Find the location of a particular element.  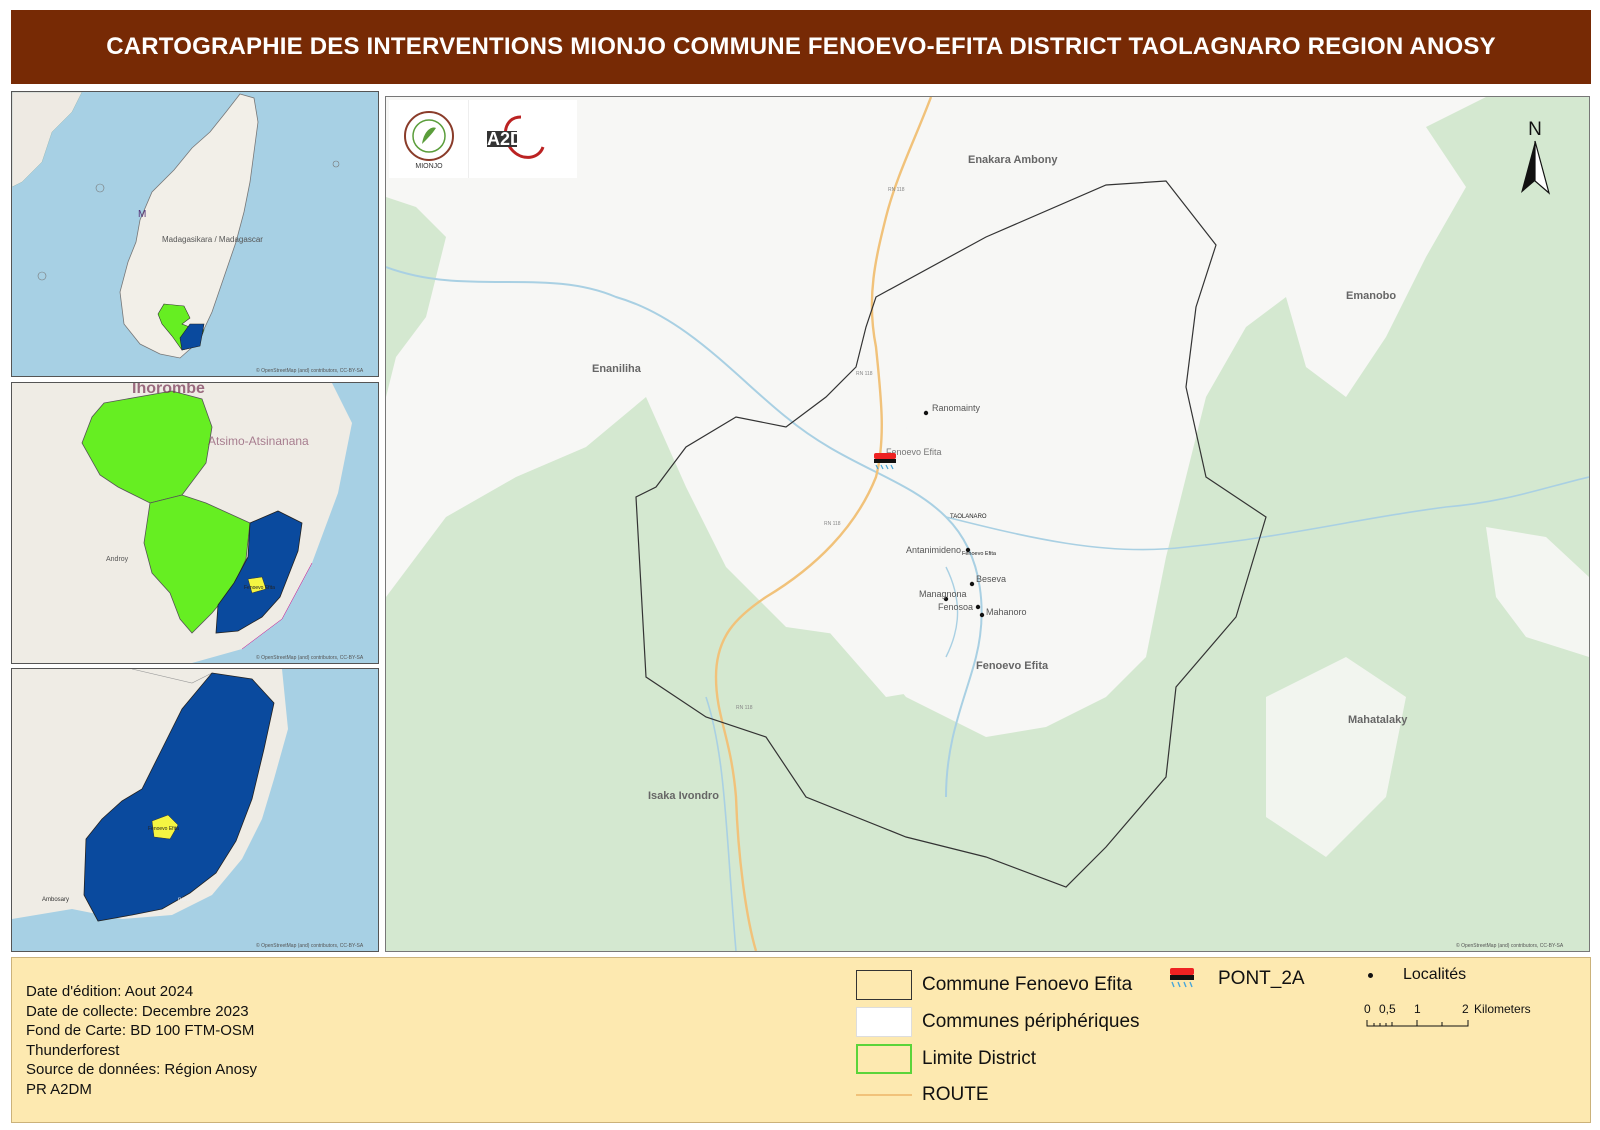

peripheral-swatch is located at coordinates (884, 1022).